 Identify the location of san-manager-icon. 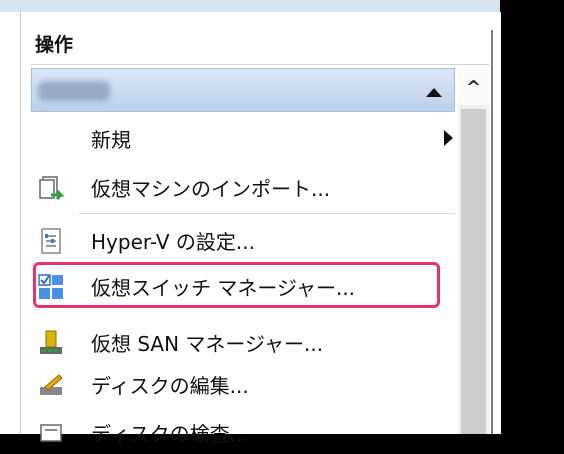
(51, 342).